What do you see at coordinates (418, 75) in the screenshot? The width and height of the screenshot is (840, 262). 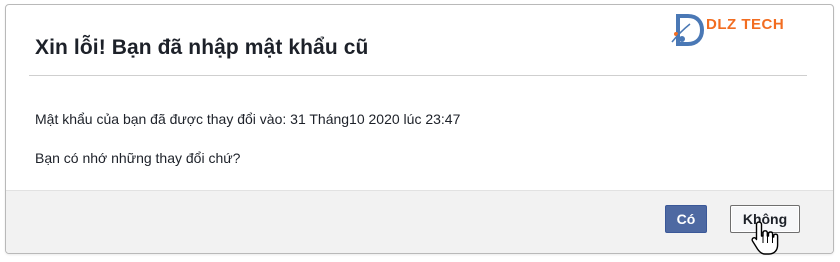 I see `title-divider` at bounding box center [418, 75].